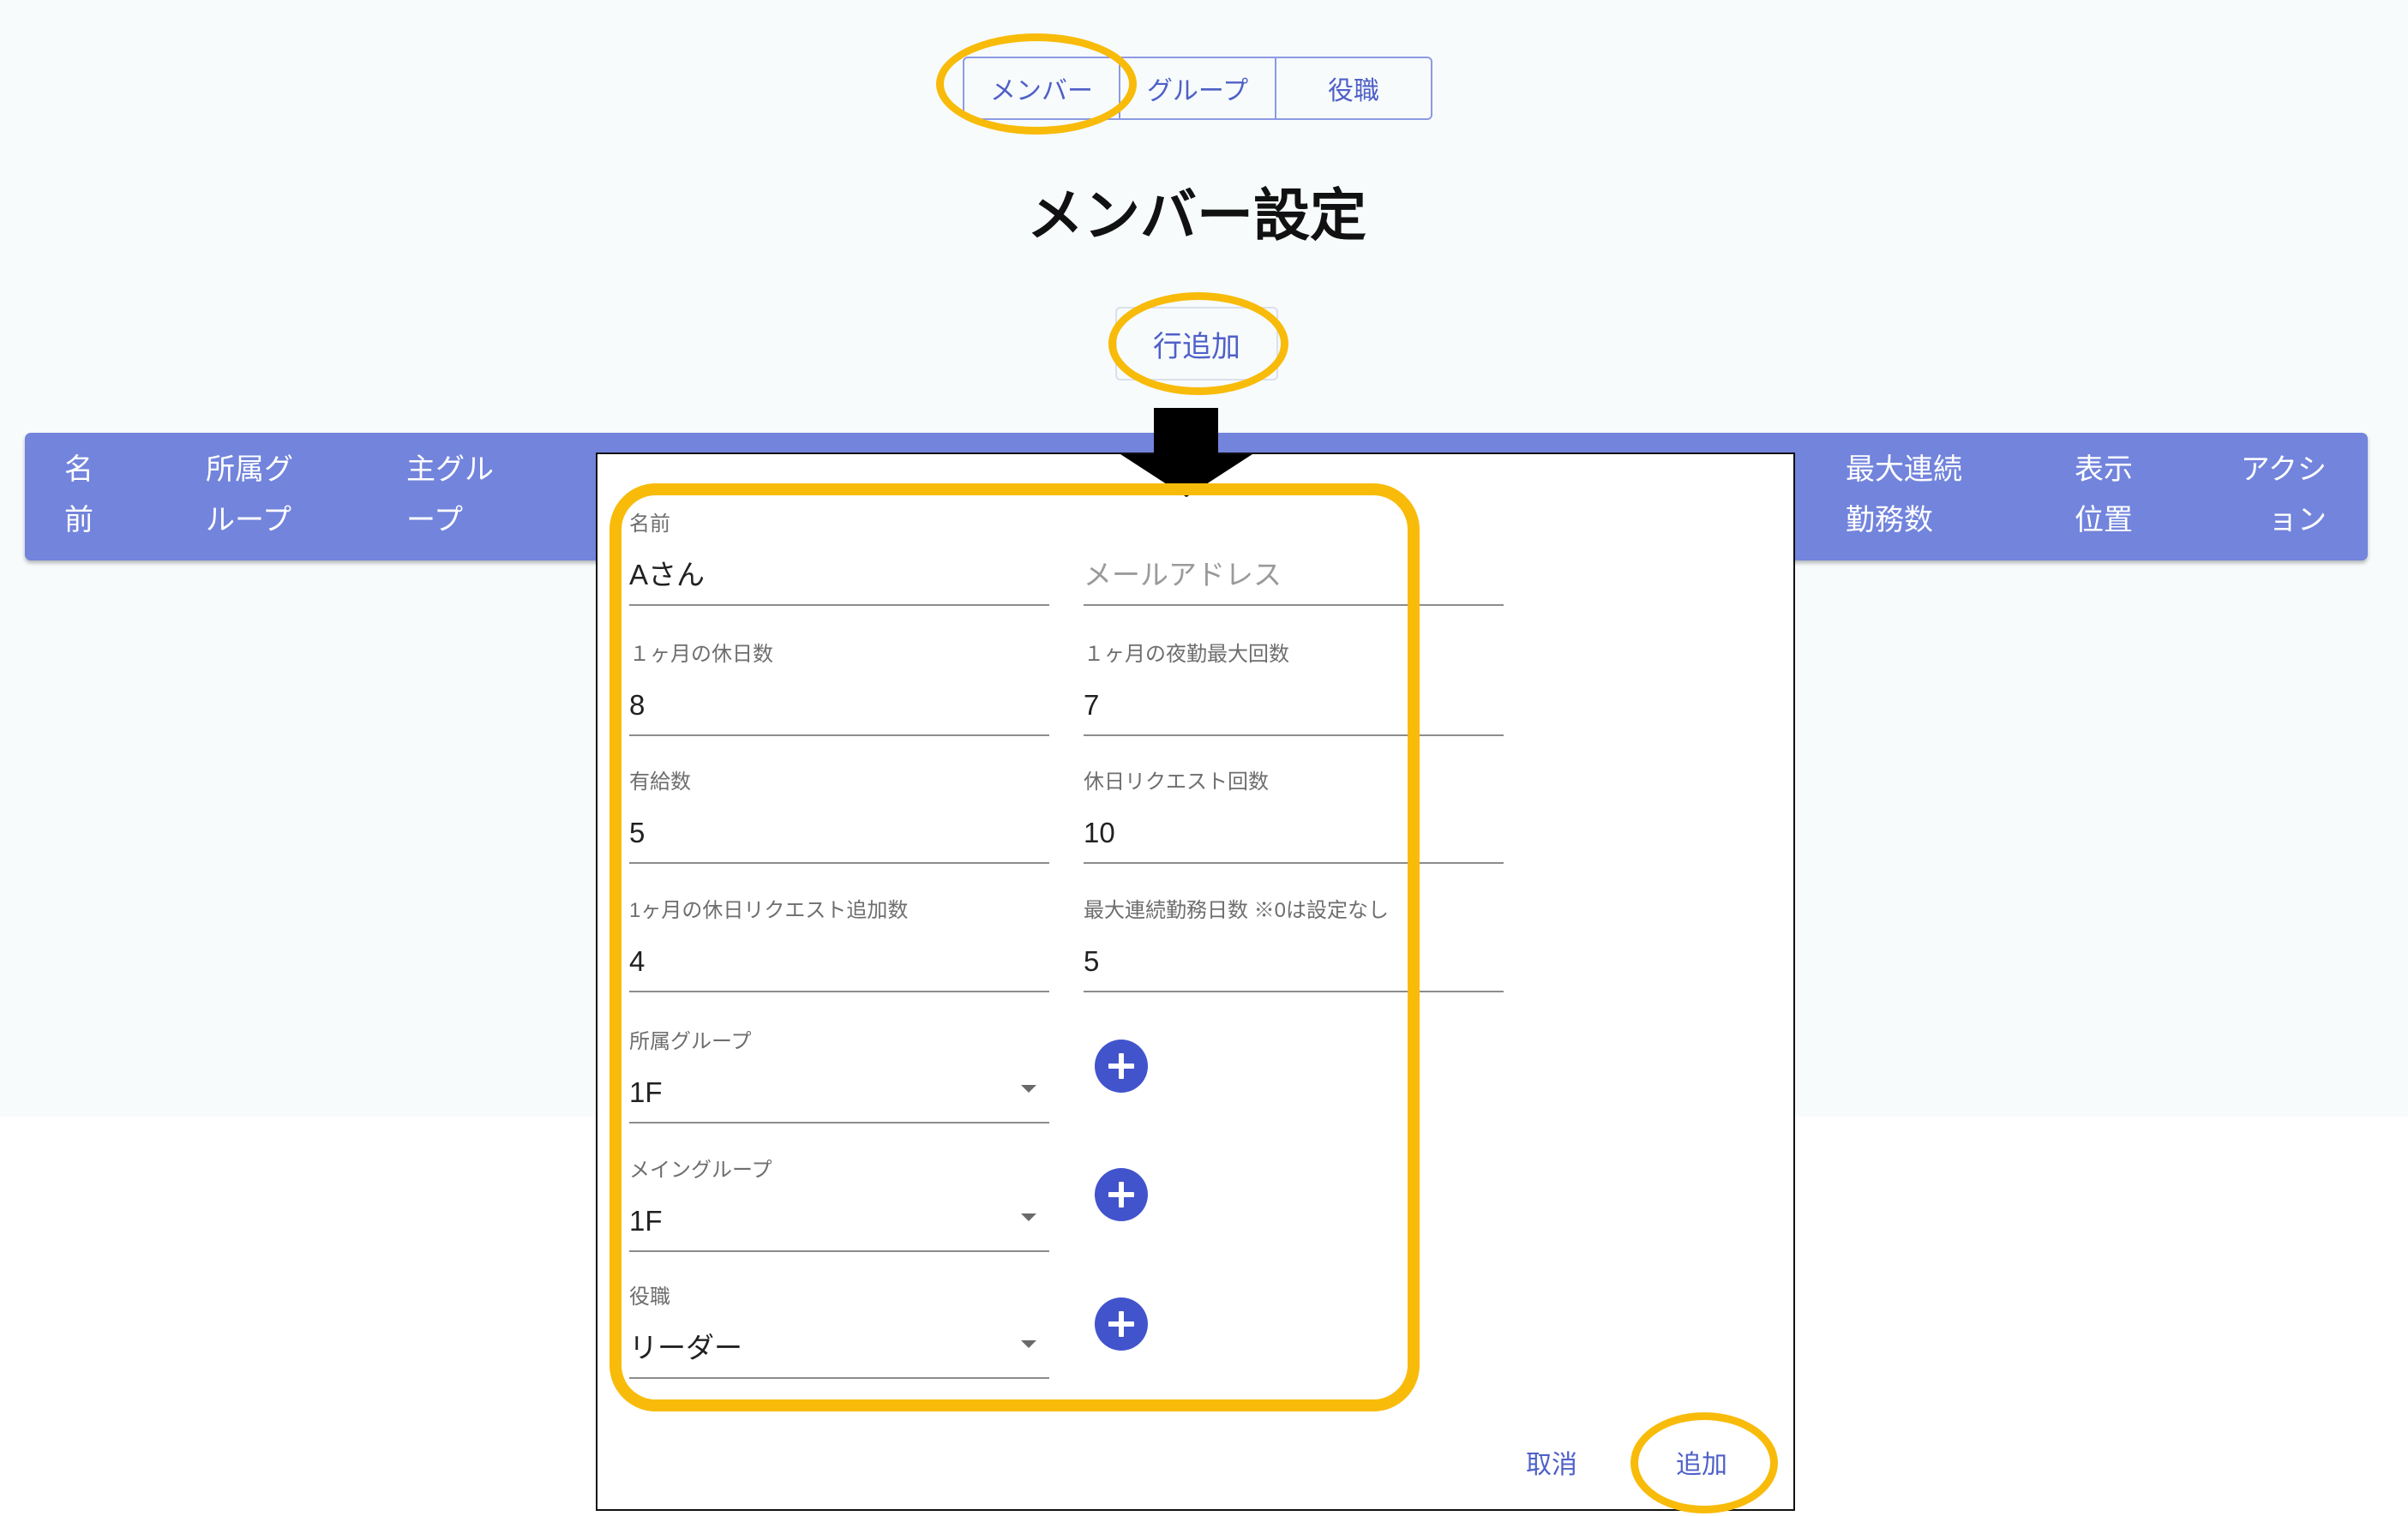  What do you see at coordinates (1551, 1462) in the screenshot?
I see `cancel-button: 取消` at bounding box center [1551, 1462].